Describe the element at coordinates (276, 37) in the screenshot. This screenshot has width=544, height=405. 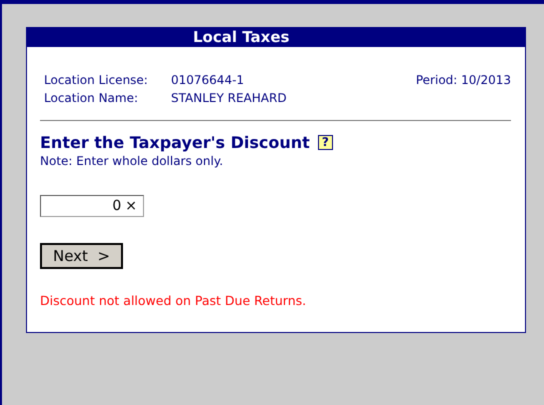
I see `panel-title: Local Taxes` at that location.